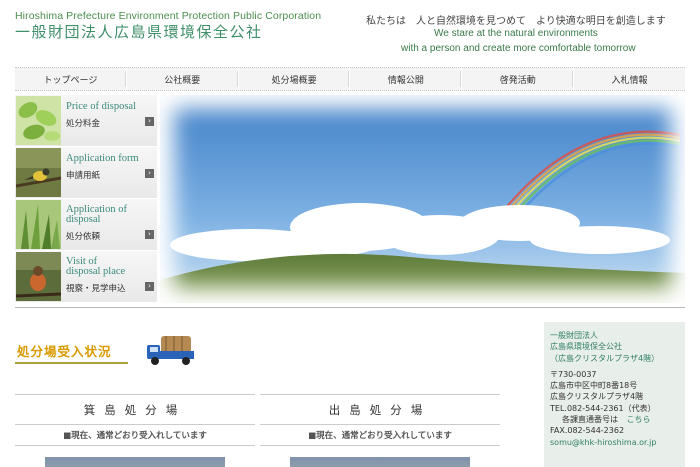 The width and height of the screenshot is (700, 467). I want to click on contact-zip: 〒730-0037, so click(573, 374).